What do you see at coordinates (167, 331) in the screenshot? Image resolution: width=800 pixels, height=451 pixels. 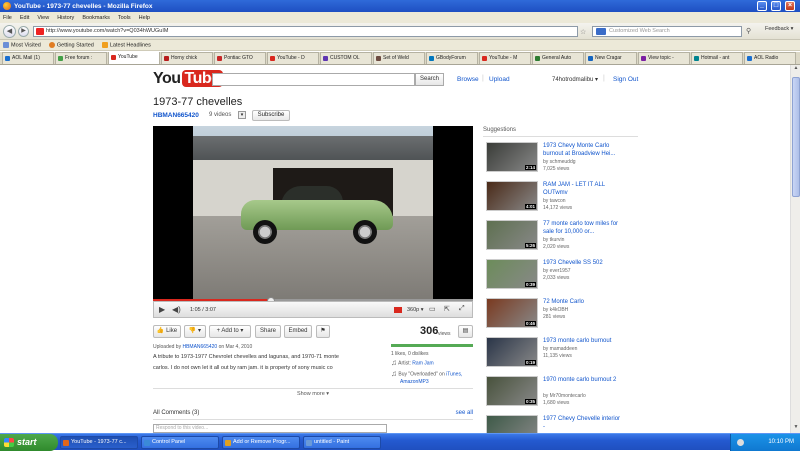 I see `like-button: 👍 Like` at bounding box center [167, 331].